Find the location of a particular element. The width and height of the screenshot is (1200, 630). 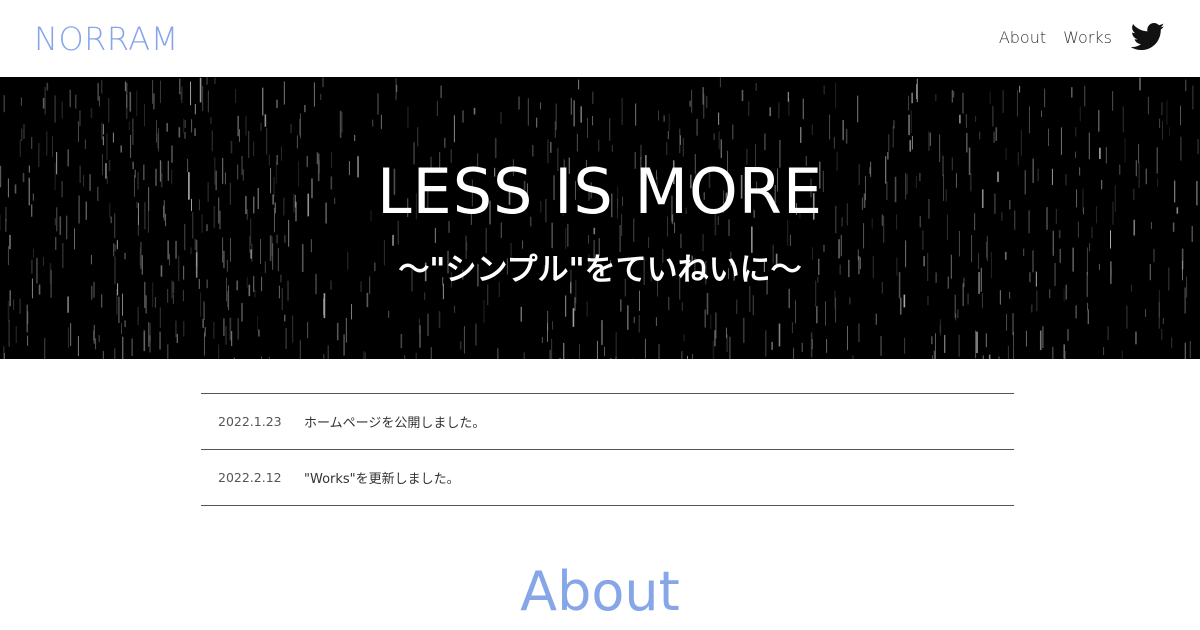

news-text: ホームページを公開しました。 is located at coordinates (395, 423).